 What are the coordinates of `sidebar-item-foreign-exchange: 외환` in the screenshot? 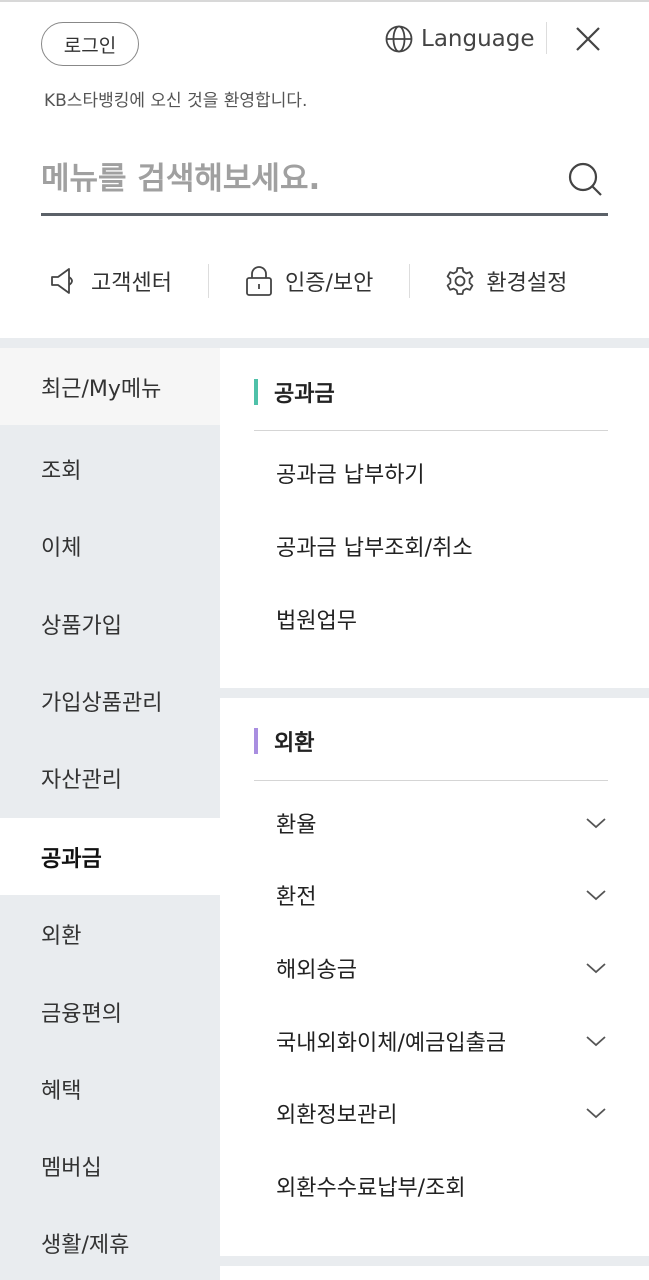 It's located at (110, 933).